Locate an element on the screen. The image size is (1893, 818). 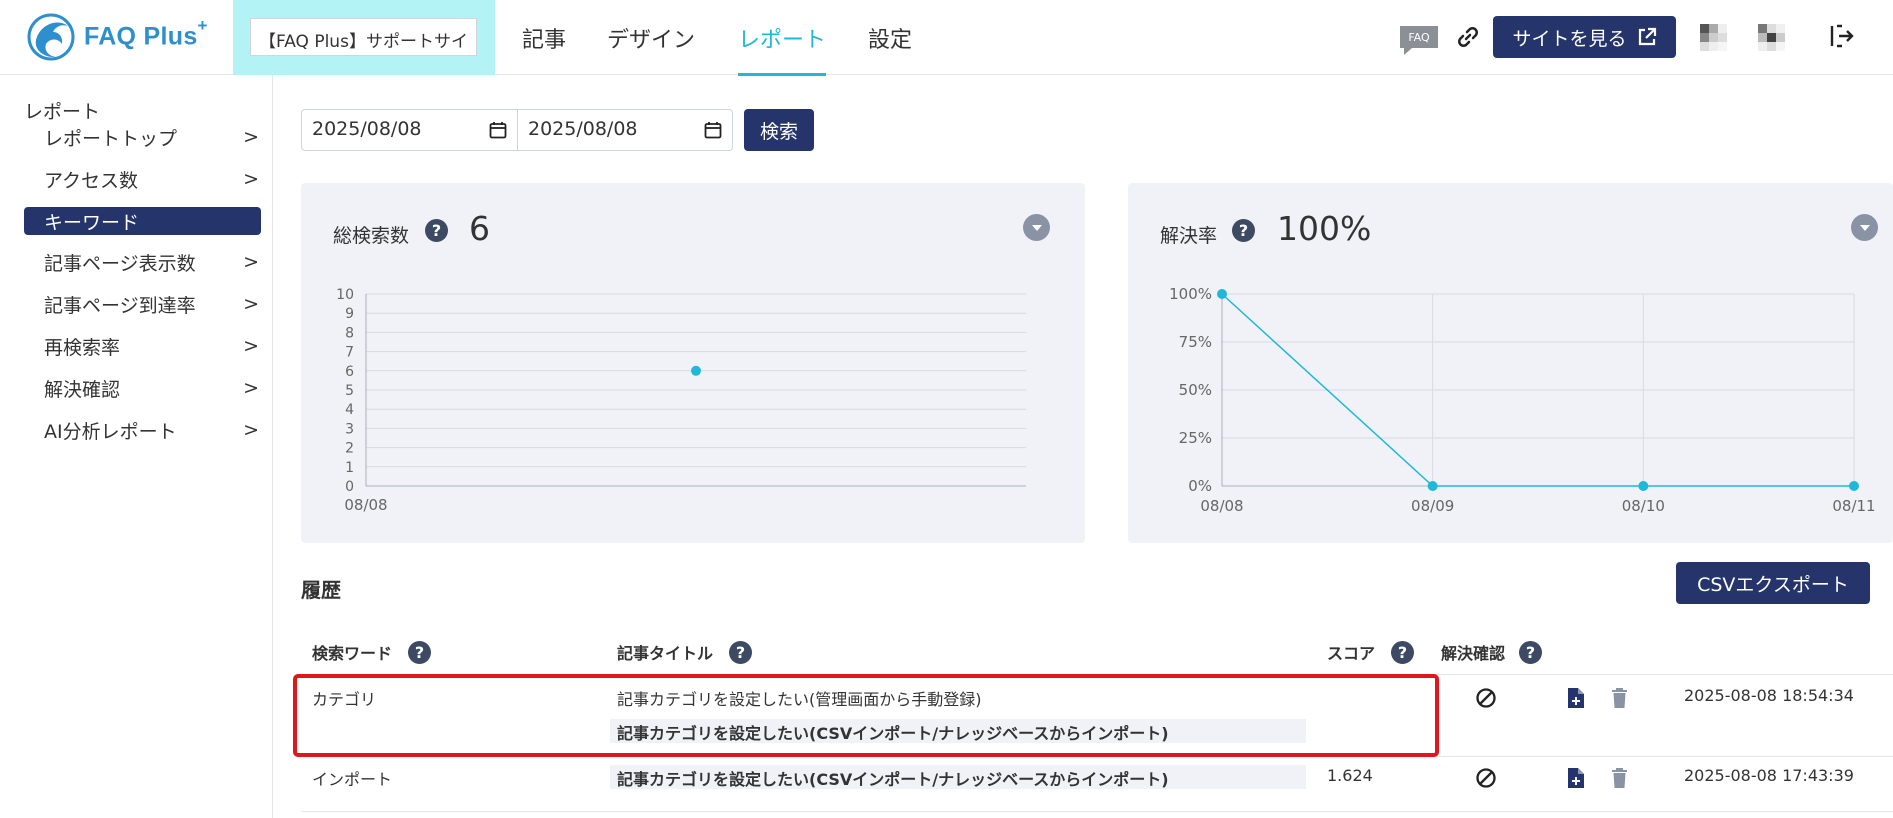
date-range: 2025/08/08 2025/08/08 is located at coordinates (517, 130).